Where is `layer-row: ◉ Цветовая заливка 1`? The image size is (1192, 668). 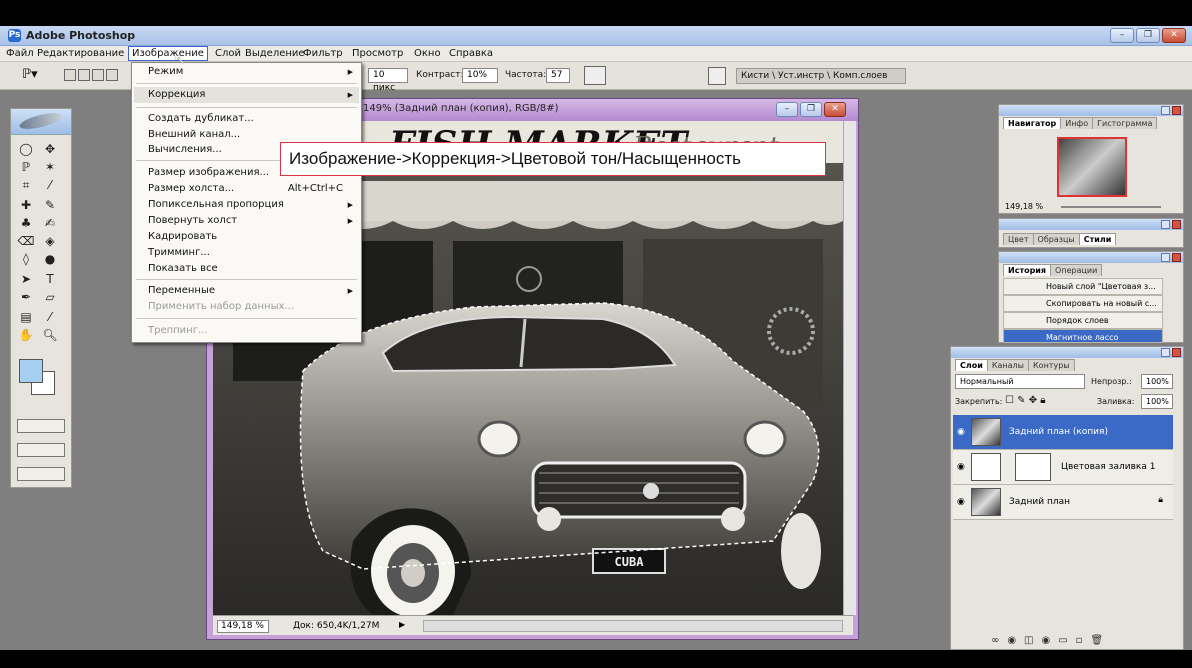
layer-row: ◉ Цветовая заливка 1 is located at coordinates (1063, 467).